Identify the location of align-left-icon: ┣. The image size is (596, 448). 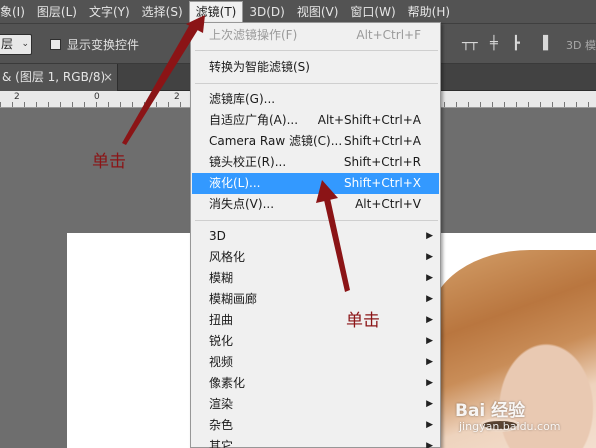
(516, 44).